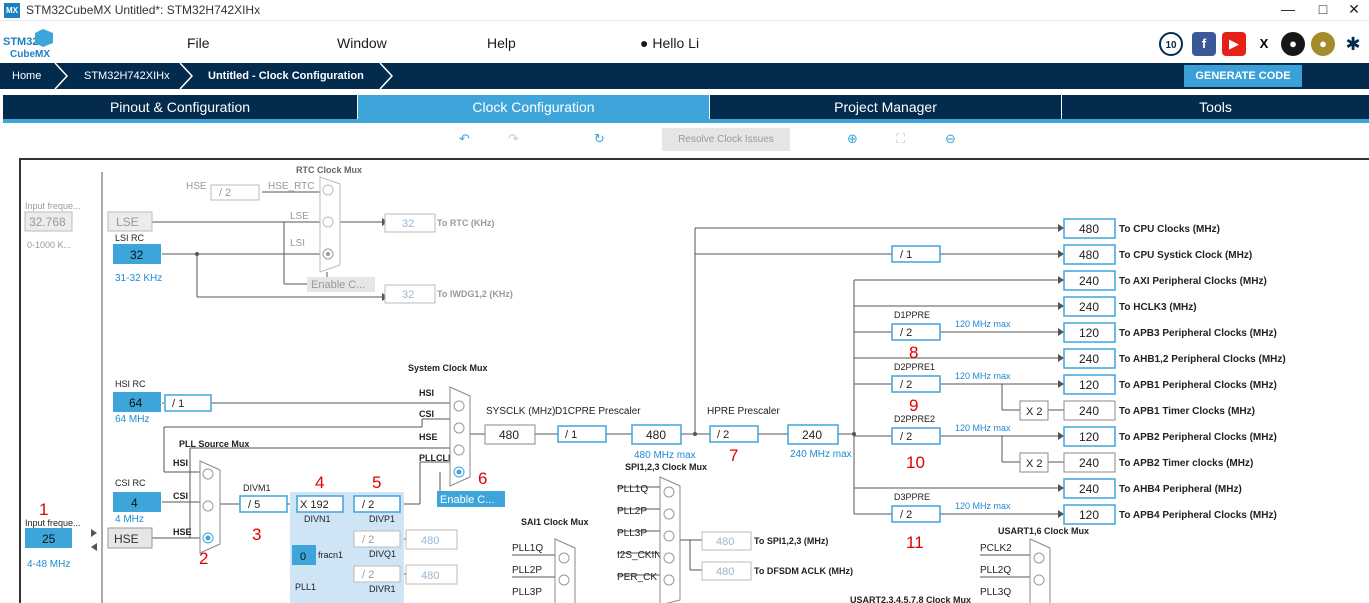 This screenshot has width=1369, height=603. Describe the element at coordinates (803, 571) in the screenshot. I see `dfsdm-output-label: To DFSDM ACLK (MHz)` at that location.